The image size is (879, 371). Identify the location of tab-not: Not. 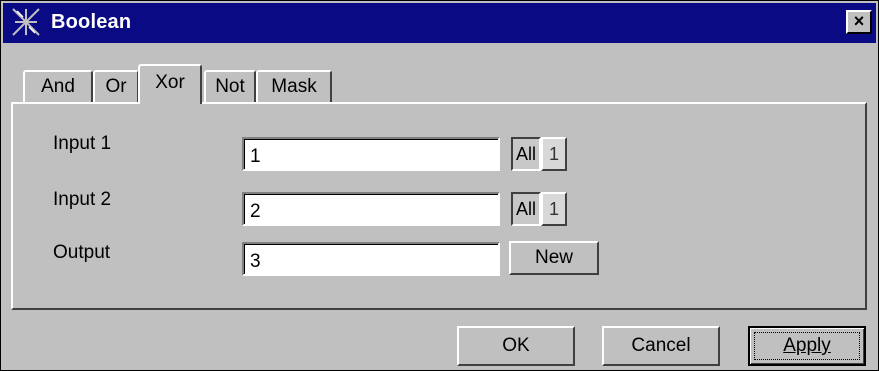
(230, 87).